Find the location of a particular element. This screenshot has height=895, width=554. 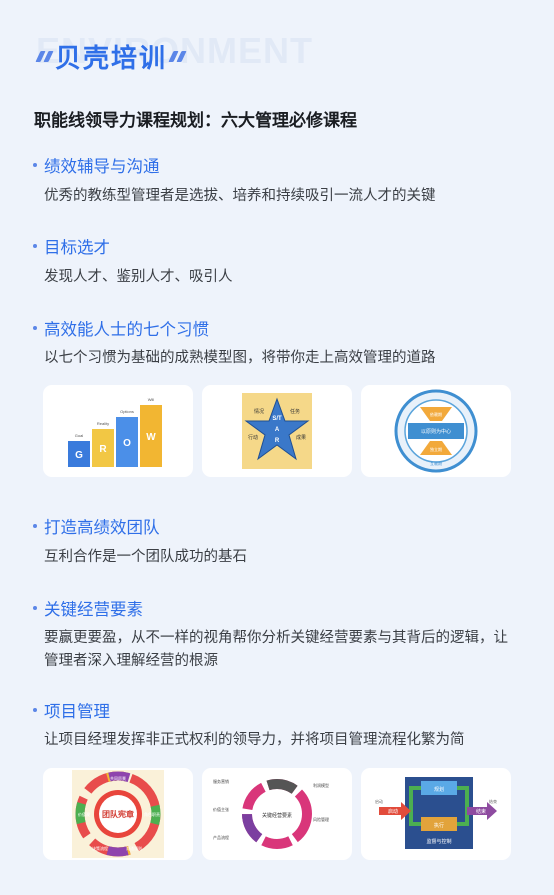

grow-letter-o: O is located at coordinates (127, 443).